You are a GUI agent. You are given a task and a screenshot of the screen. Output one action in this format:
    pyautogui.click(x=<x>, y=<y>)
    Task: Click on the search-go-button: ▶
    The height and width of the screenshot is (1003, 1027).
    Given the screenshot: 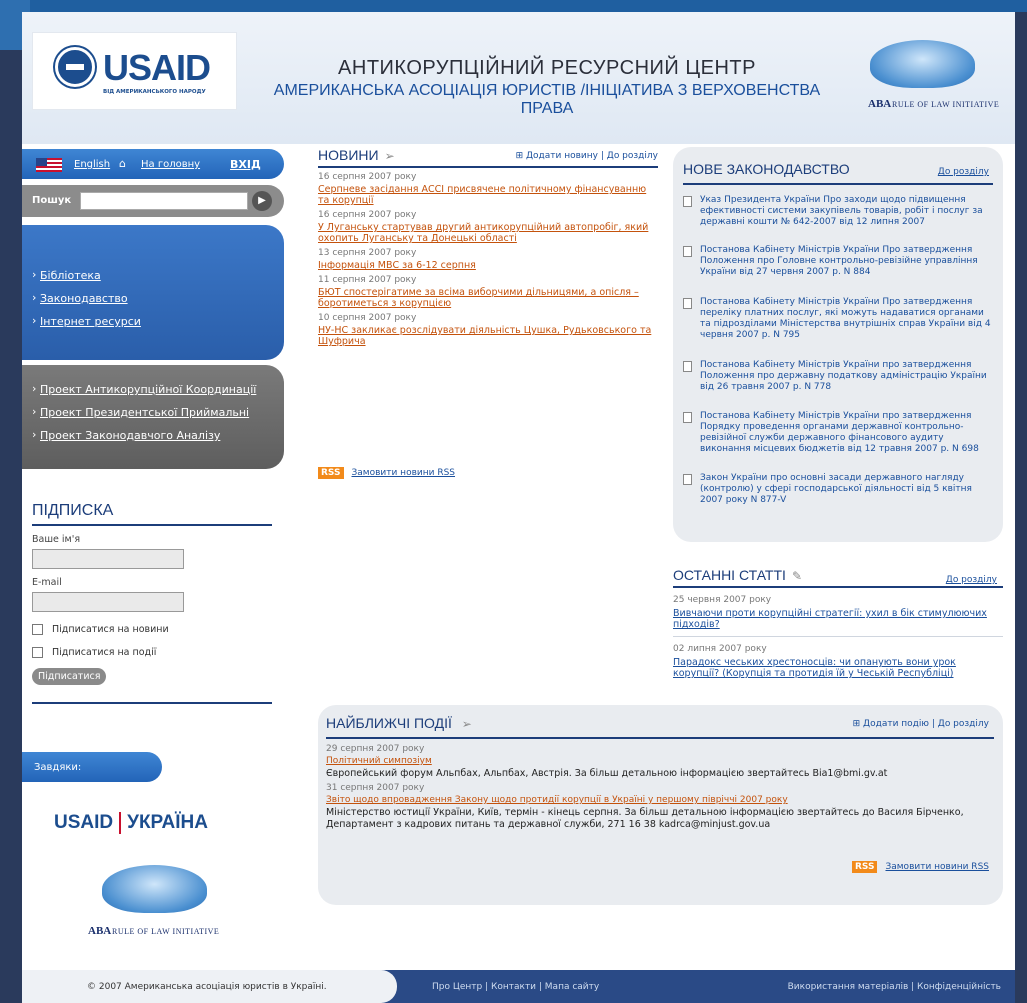 What is the action you would take?
    pyautogui.click(x=262, y=201)
    